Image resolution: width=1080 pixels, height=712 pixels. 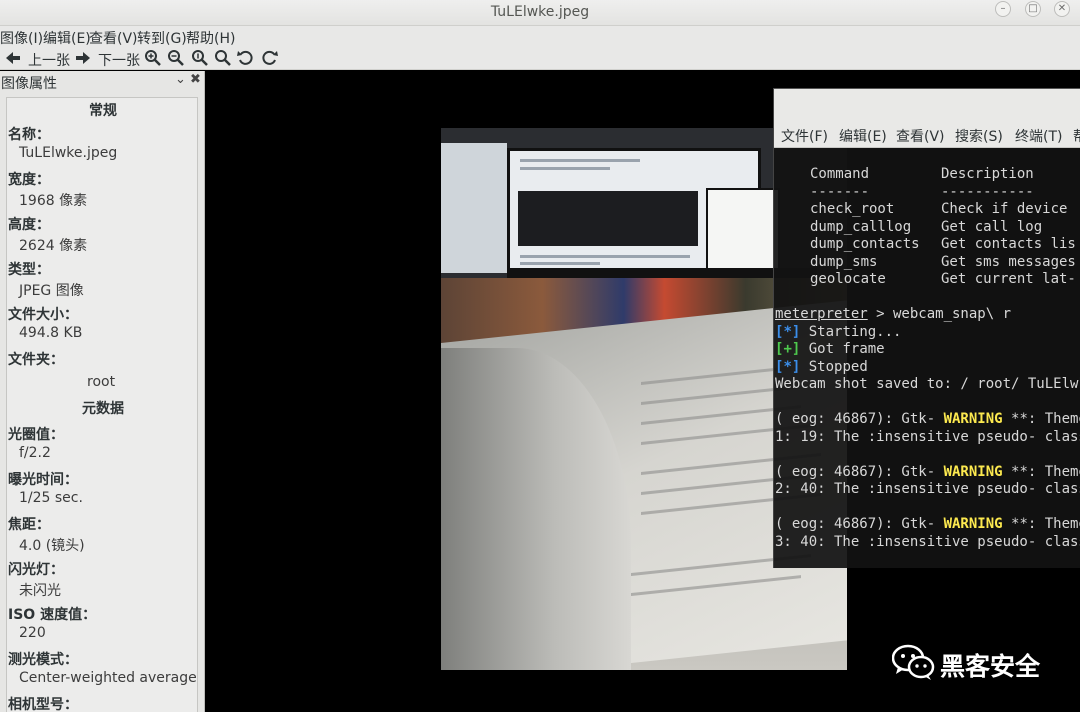 I want to click on col-header-description: Description, so click(x=987, y=174).